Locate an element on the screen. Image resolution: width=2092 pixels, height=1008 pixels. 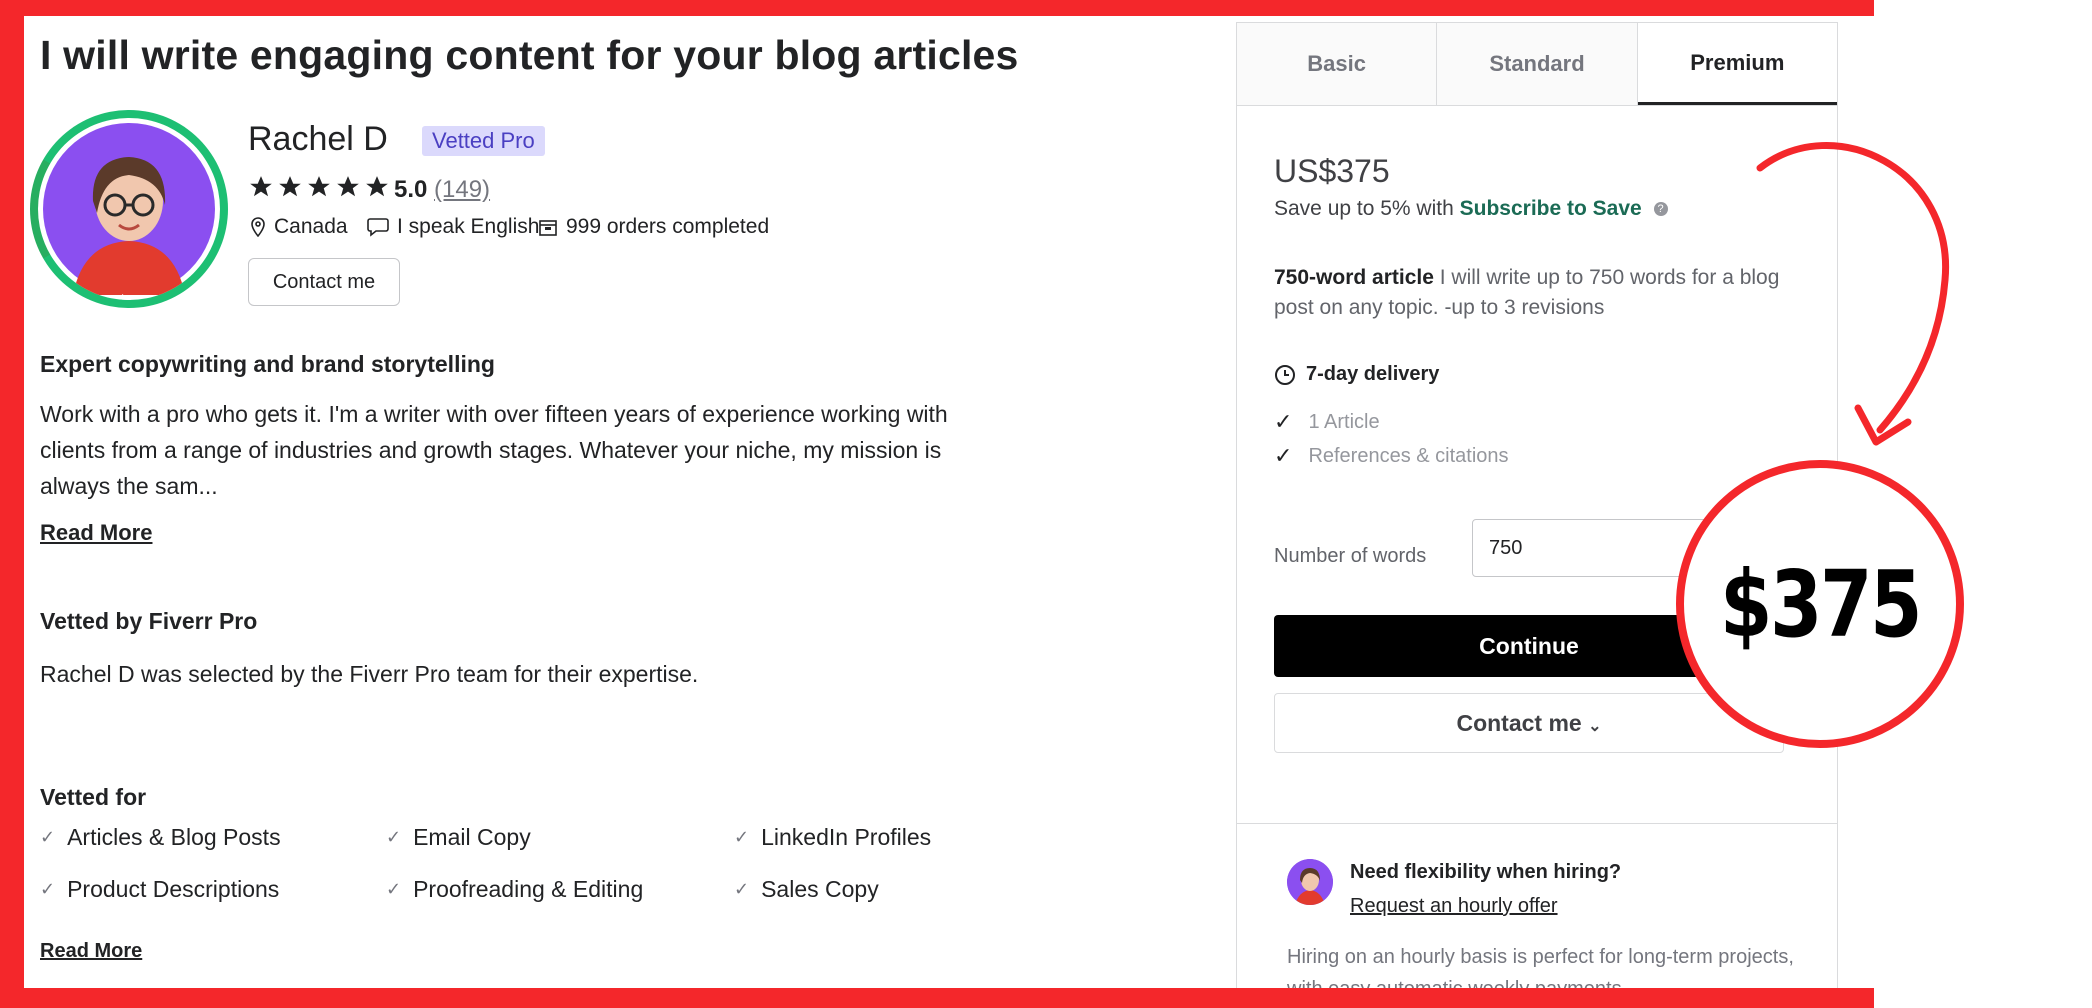
speech-bubble-icon is located at coordinates (378, 227).